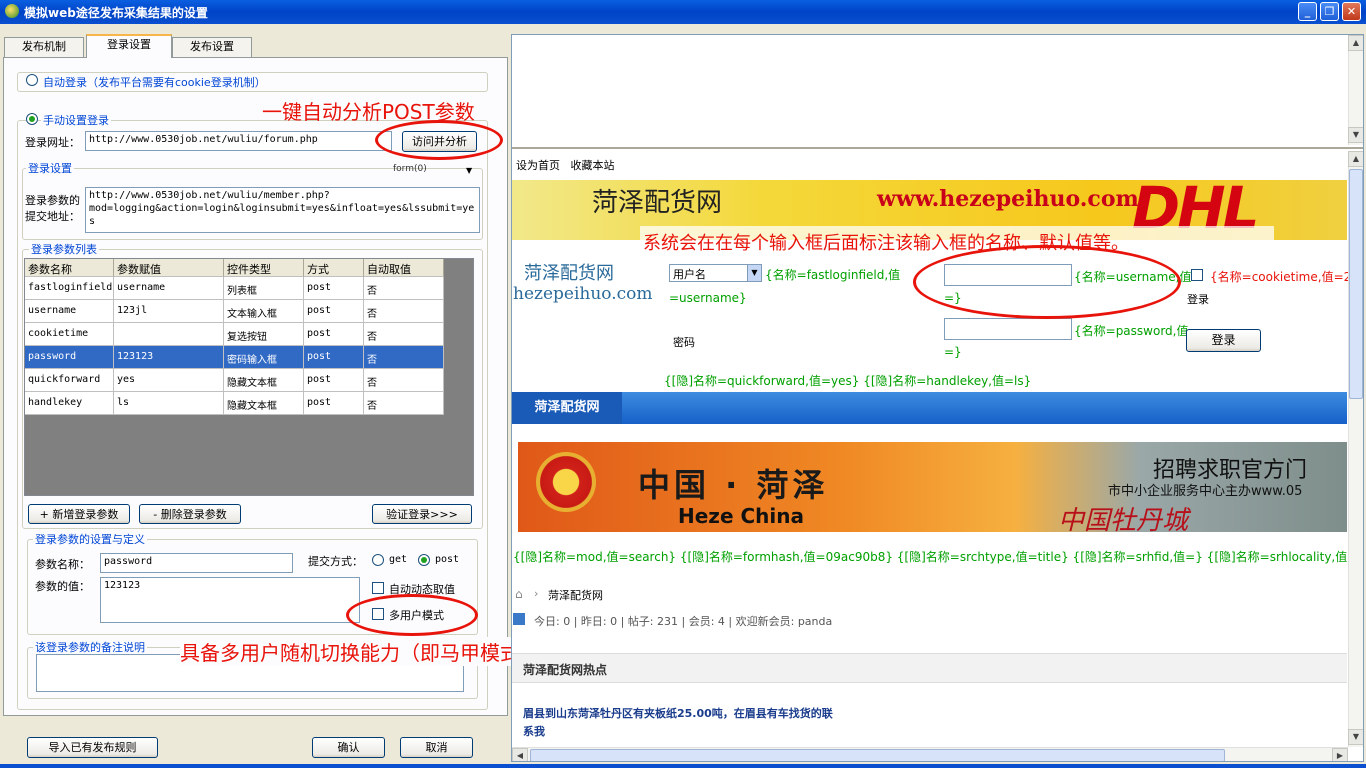 Image resolution: width=1366 pixels, height=768 pixels. I want to click on add-param-button: + 新增登录参数, so click(79, 514).